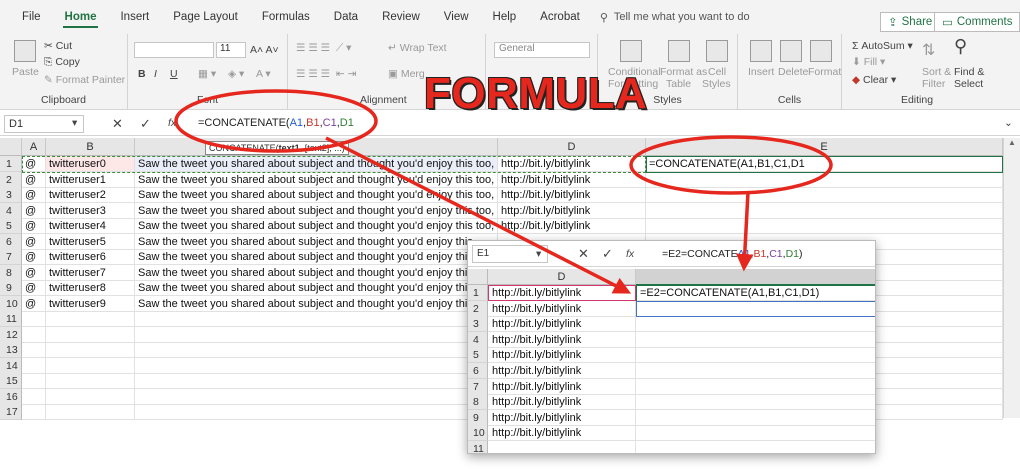 This screenshot has width=1020, height=469. Describe the element at coordinates (11, 381) in the screenshot. I see `row-header: 15` at that location.